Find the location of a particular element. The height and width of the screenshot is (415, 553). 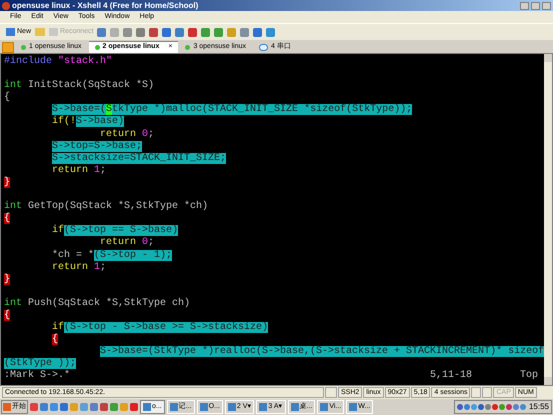

code-text: S->base=(StkType *)realloc(S->base,(S->stacksize + STACKINCREMENT)* sizeof is located at coordinates (322, 352).